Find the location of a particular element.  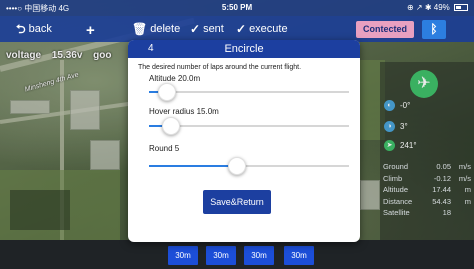

battery-icon is located at coordinates (461, 8).